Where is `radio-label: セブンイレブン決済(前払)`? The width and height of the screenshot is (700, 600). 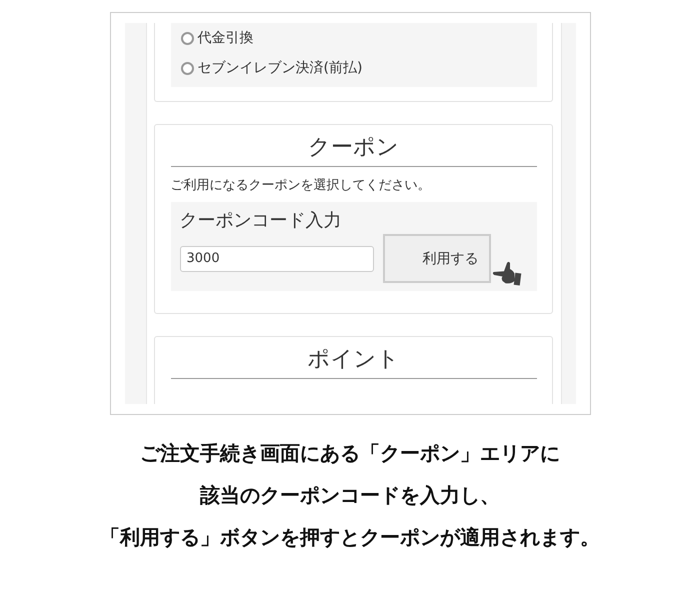
radio-label: セブンイレブン決済(前払) is located at coordinates (280, 68).